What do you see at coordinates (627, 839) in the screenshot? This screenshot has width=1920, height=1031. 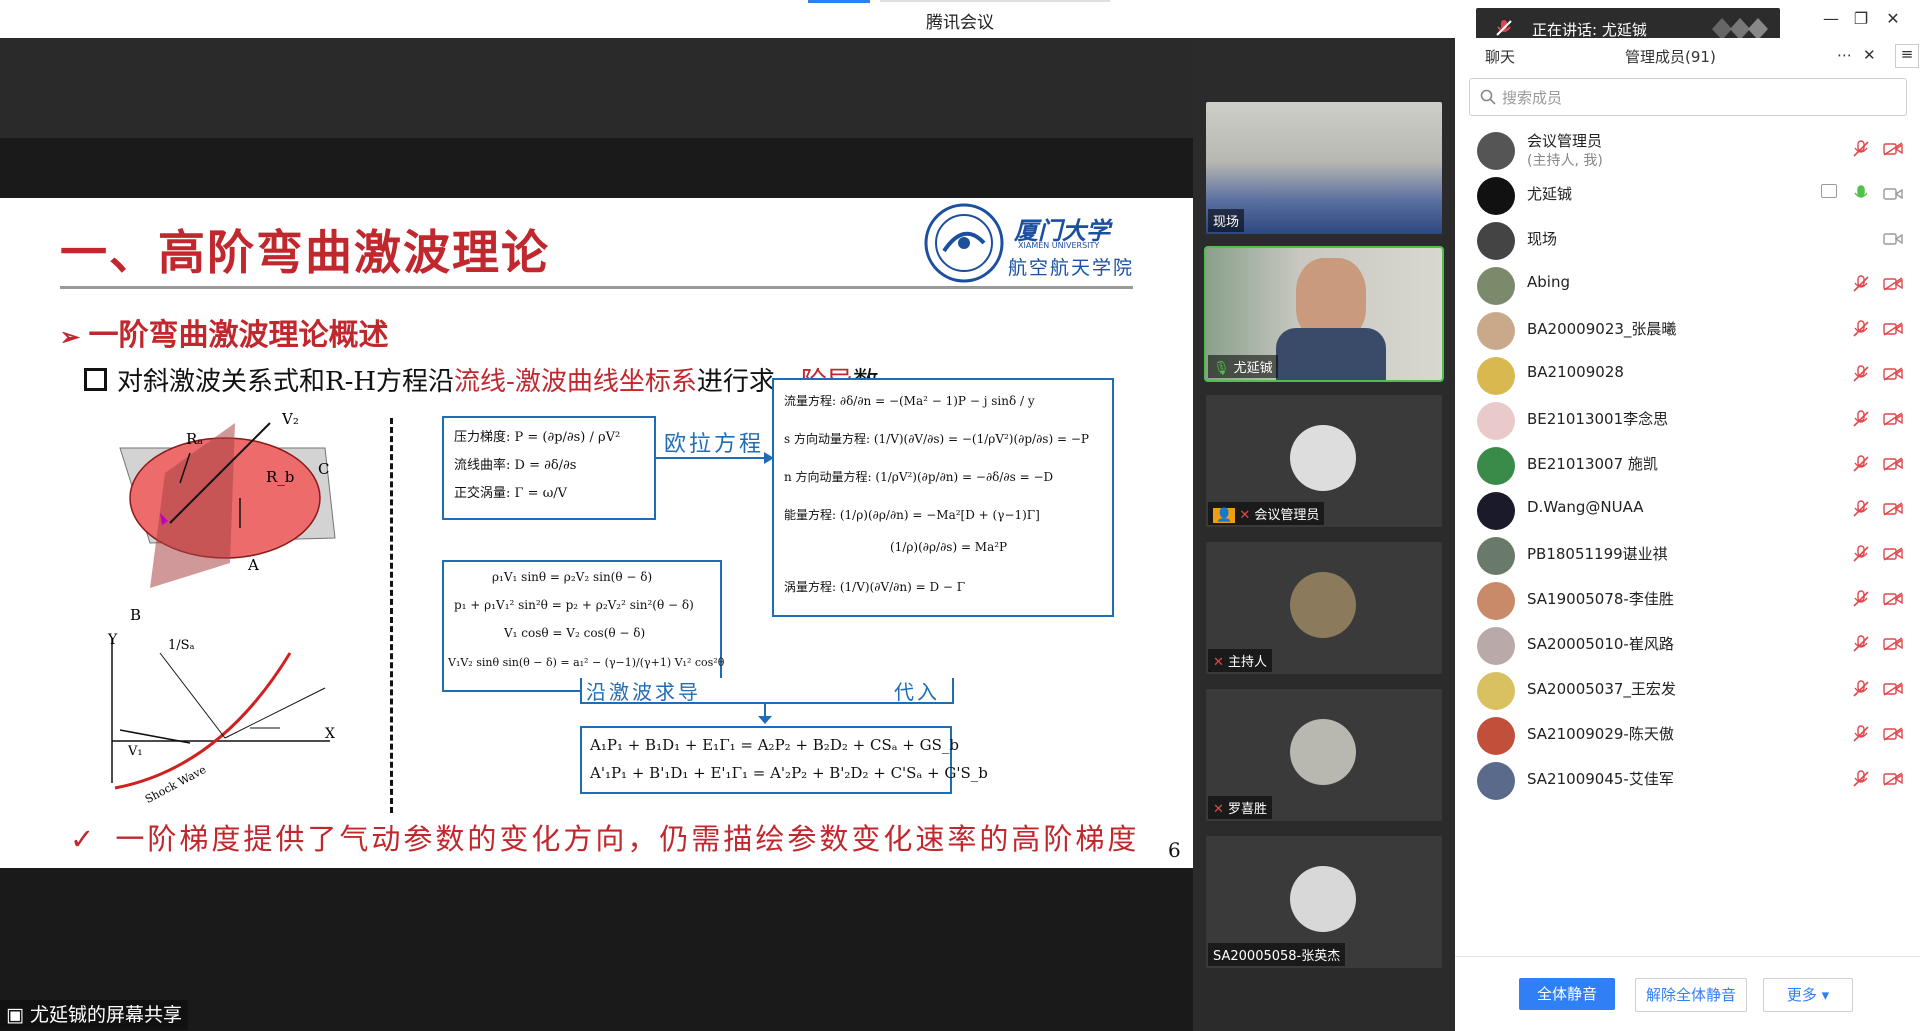 I see `conclusion-text: 一阶梯度提供了气动参数的变化方向，仍需描绘参数变化速率的高阶梯度` at bounding box center [627, 839].